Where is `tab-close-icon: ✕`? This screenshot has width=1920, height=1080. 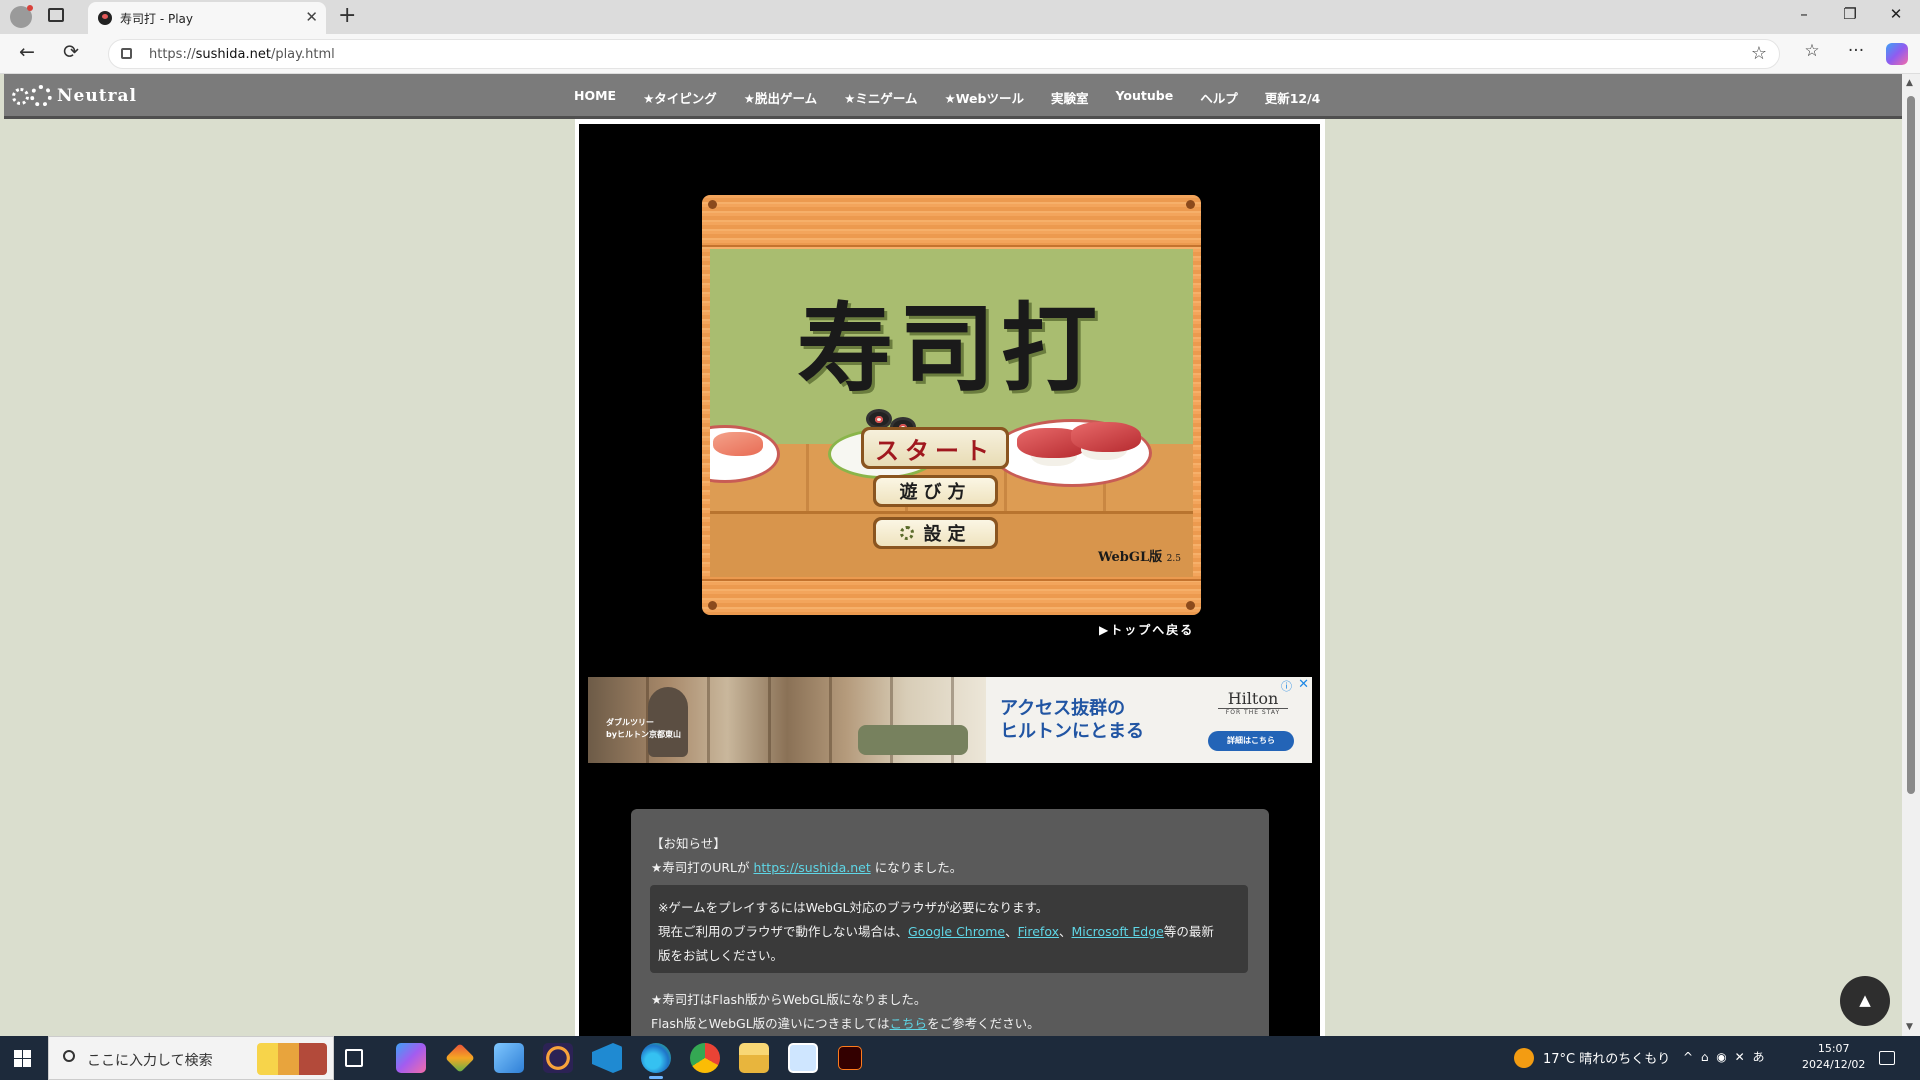 tab-close-icon: ✕ is located at coordinates (311, 17).